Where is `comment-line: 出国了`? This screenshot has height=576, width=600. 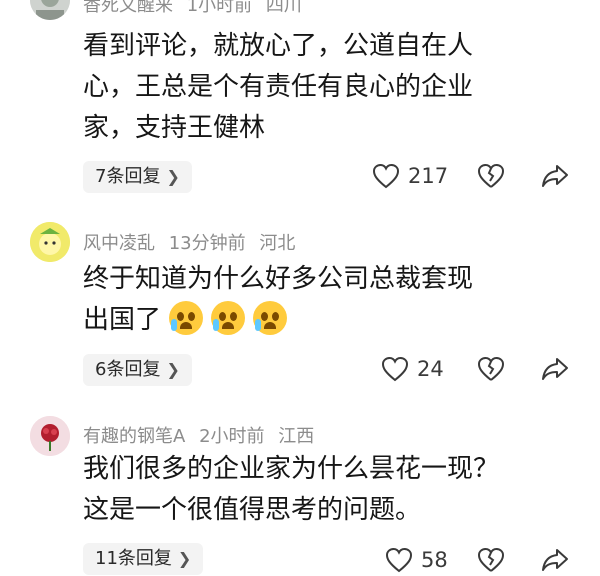 comment-line: 出国了 is located at coordinates (333, 320).